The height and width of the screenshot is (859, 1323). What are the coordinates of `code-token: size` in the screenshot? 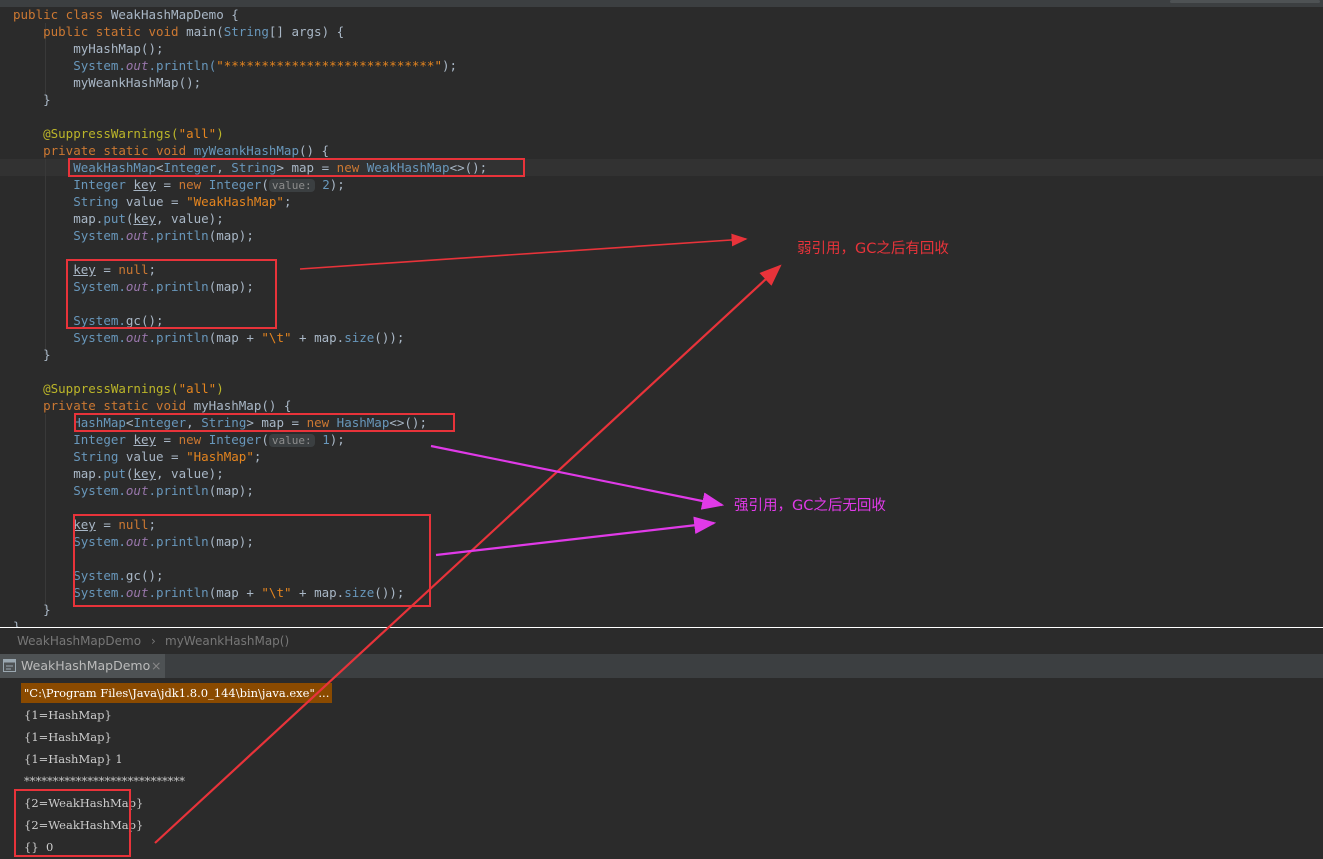 It's located at (359, 337).